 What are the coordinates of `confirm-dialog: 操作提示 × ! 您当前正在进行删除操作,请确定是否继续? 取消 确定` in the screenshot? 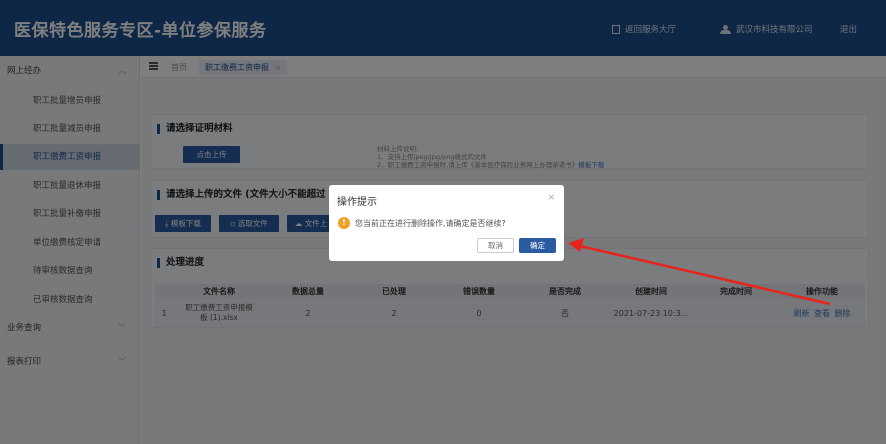 It's located at (446, 223).